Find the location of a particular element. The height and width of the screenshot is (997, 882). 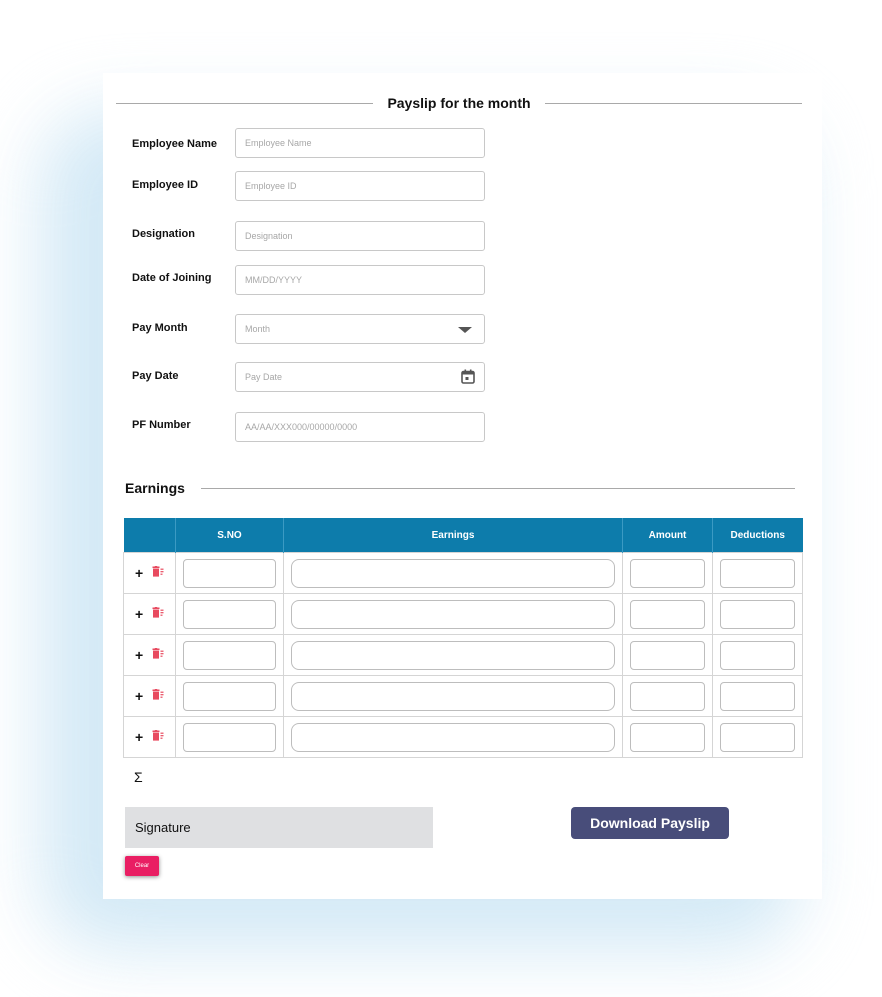

date-of-joining-label: Date of Joining is located at coordinates (172, 278).